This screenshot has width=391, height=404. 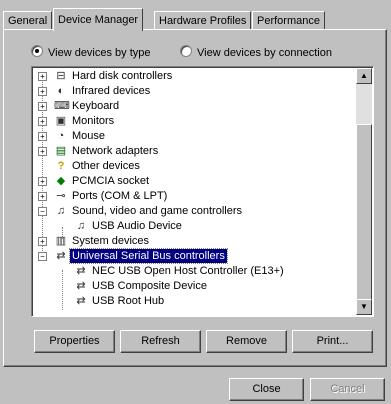 I want to click on scroll-down-icon: ▼, so click(x=364, y=307).